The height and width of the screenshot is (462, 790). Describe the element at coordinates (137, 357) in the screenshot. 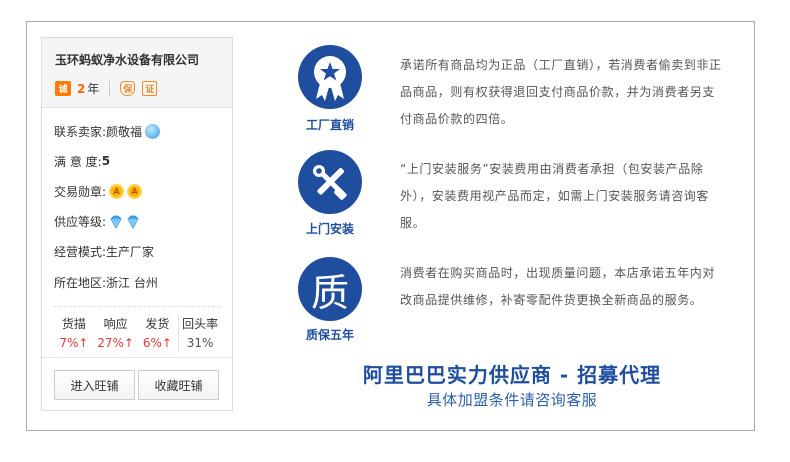

I see `button-divider` at that location.